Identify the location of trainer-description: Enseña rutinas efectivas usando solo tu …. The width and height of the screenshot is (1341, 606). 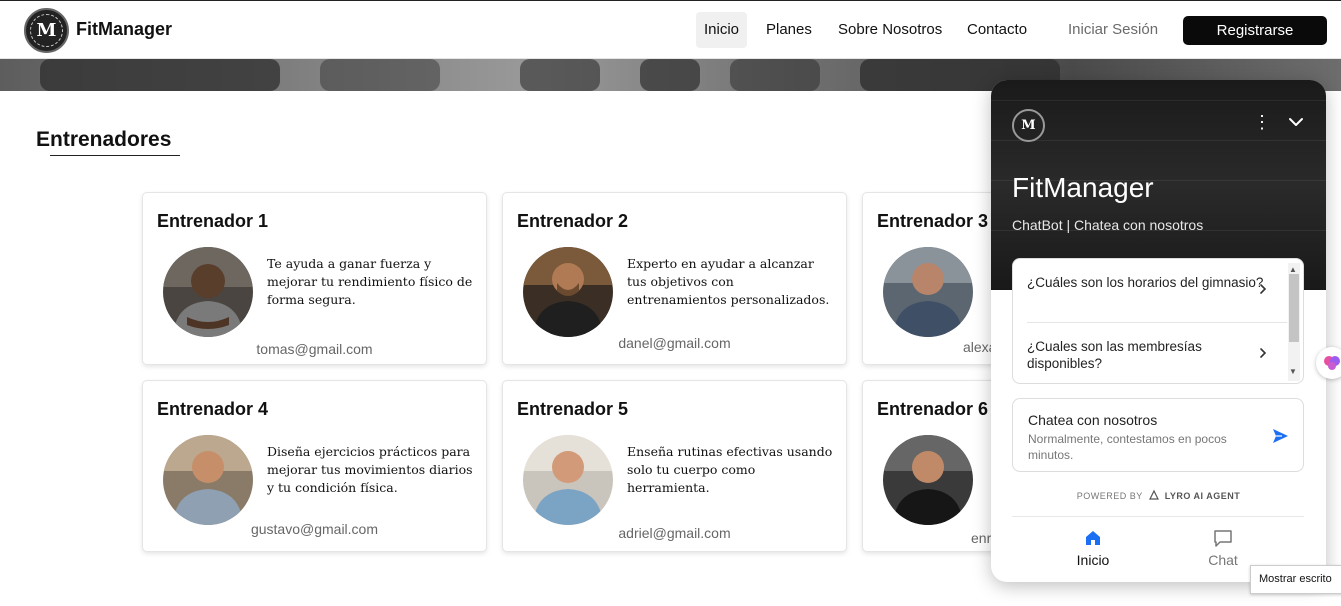
(730, 469).